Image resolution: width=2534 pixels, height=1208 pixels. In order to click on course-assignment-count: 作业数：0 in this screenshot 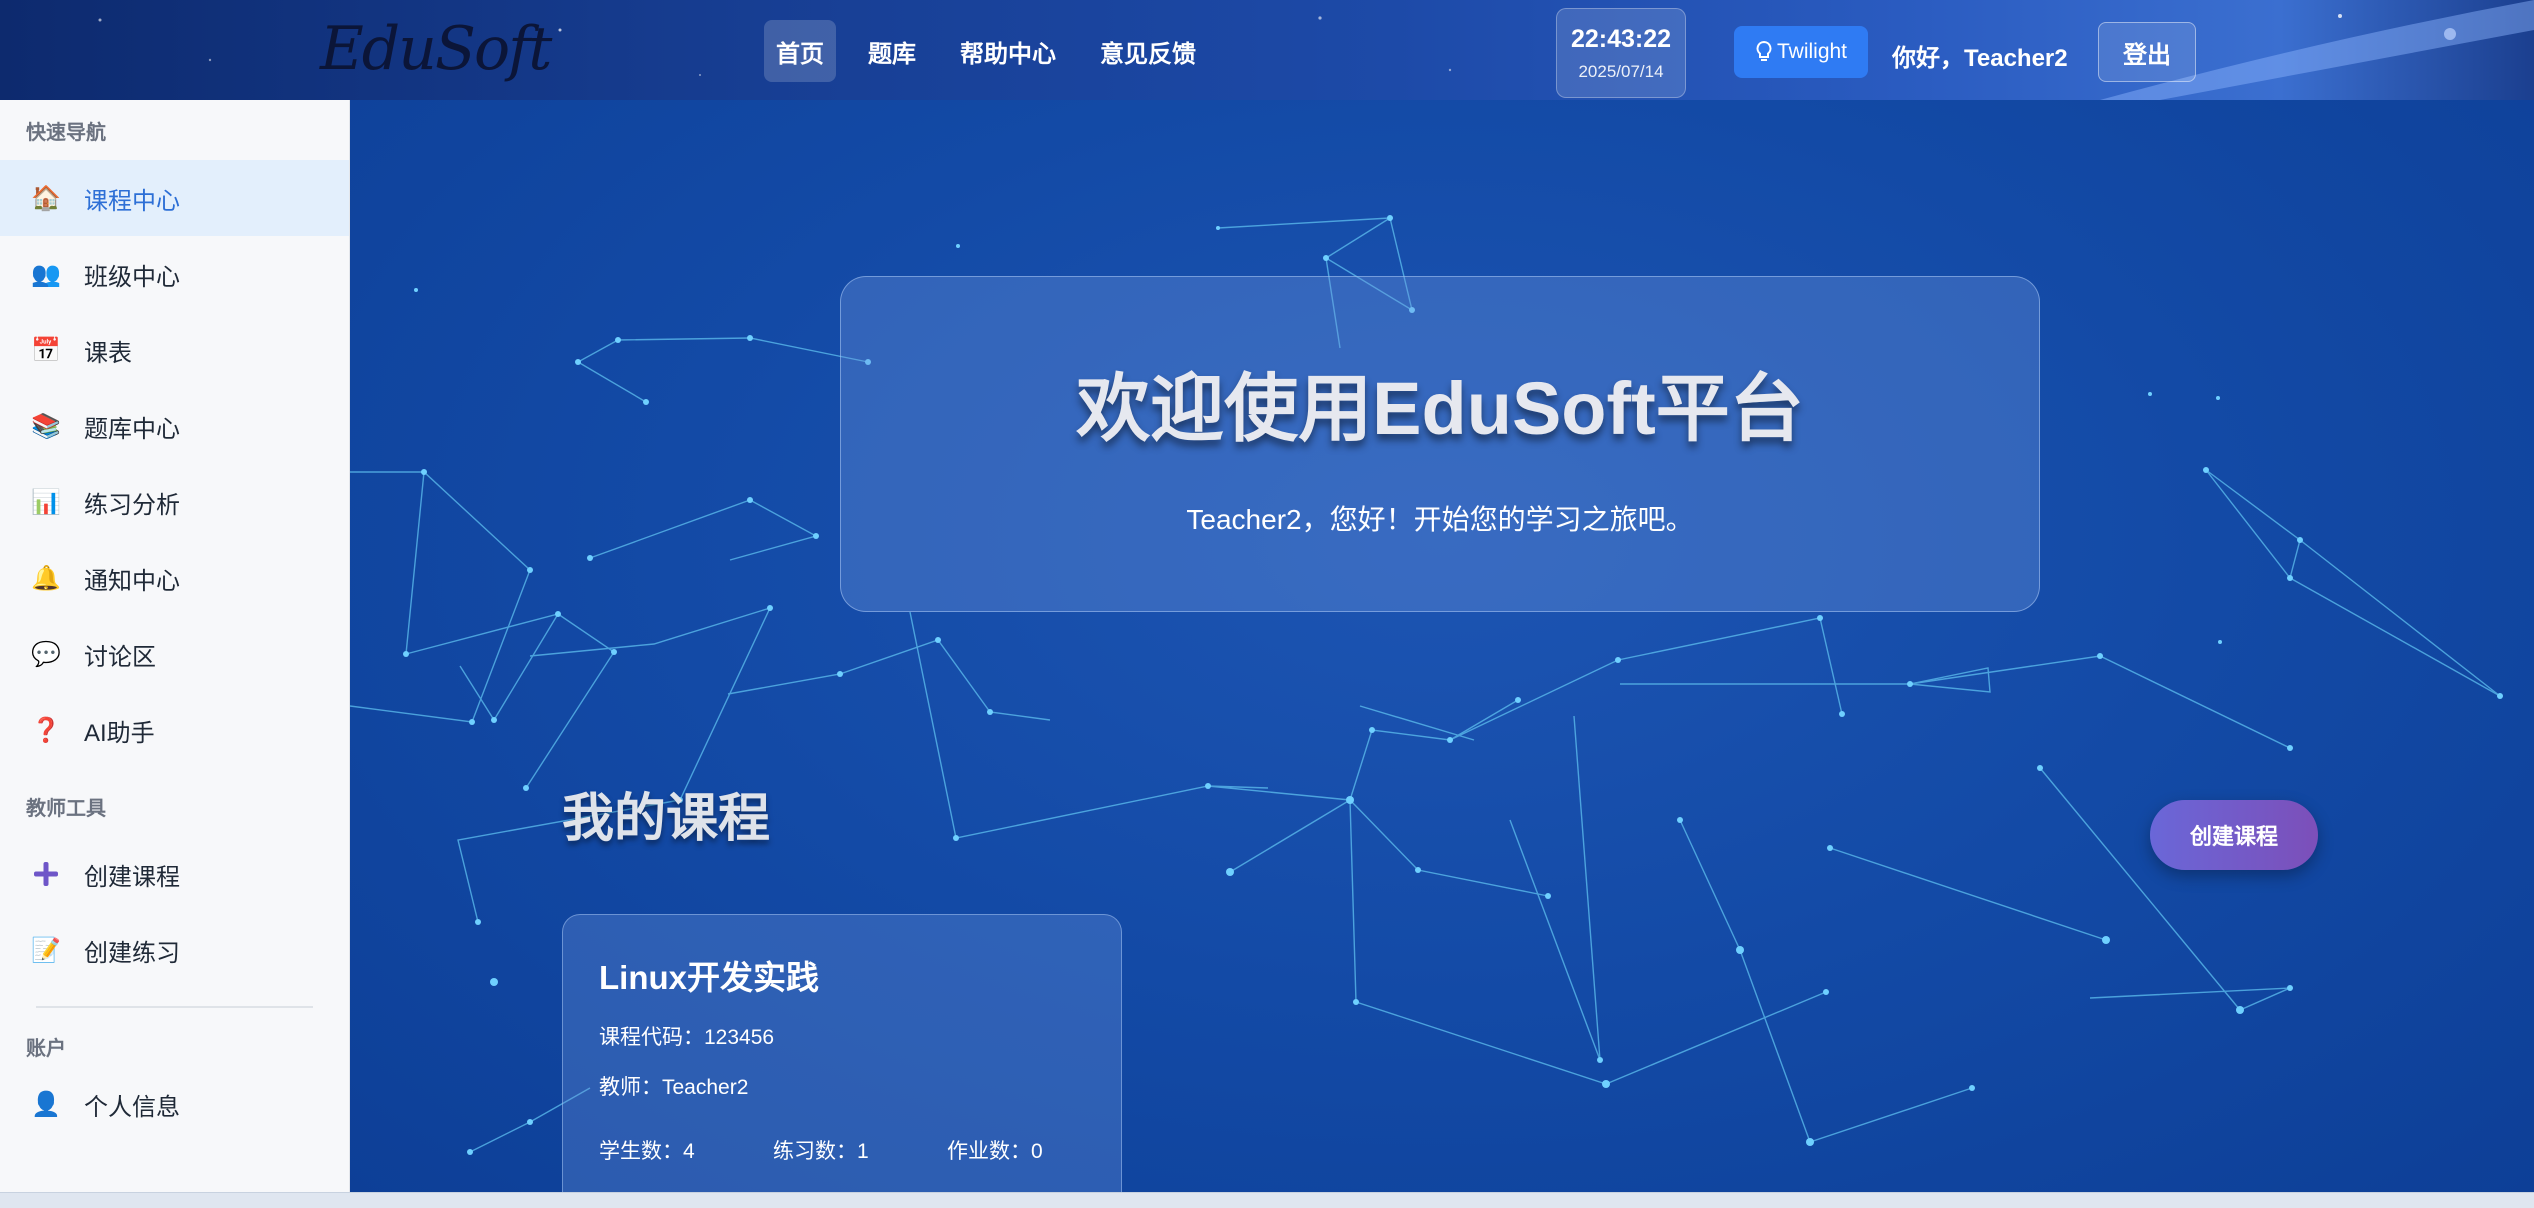, I will do `click(995, 1151)`.